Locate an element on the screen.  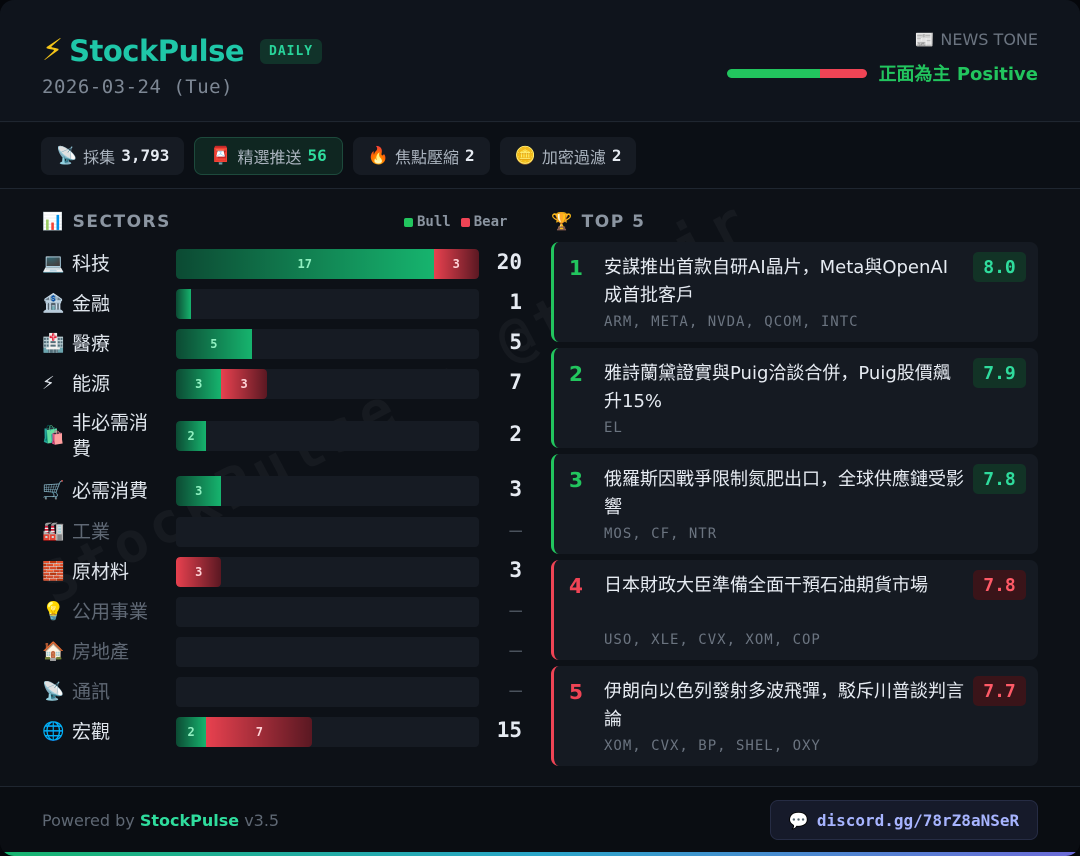
bull-bar: 2 is located at coordinates (191, 436).